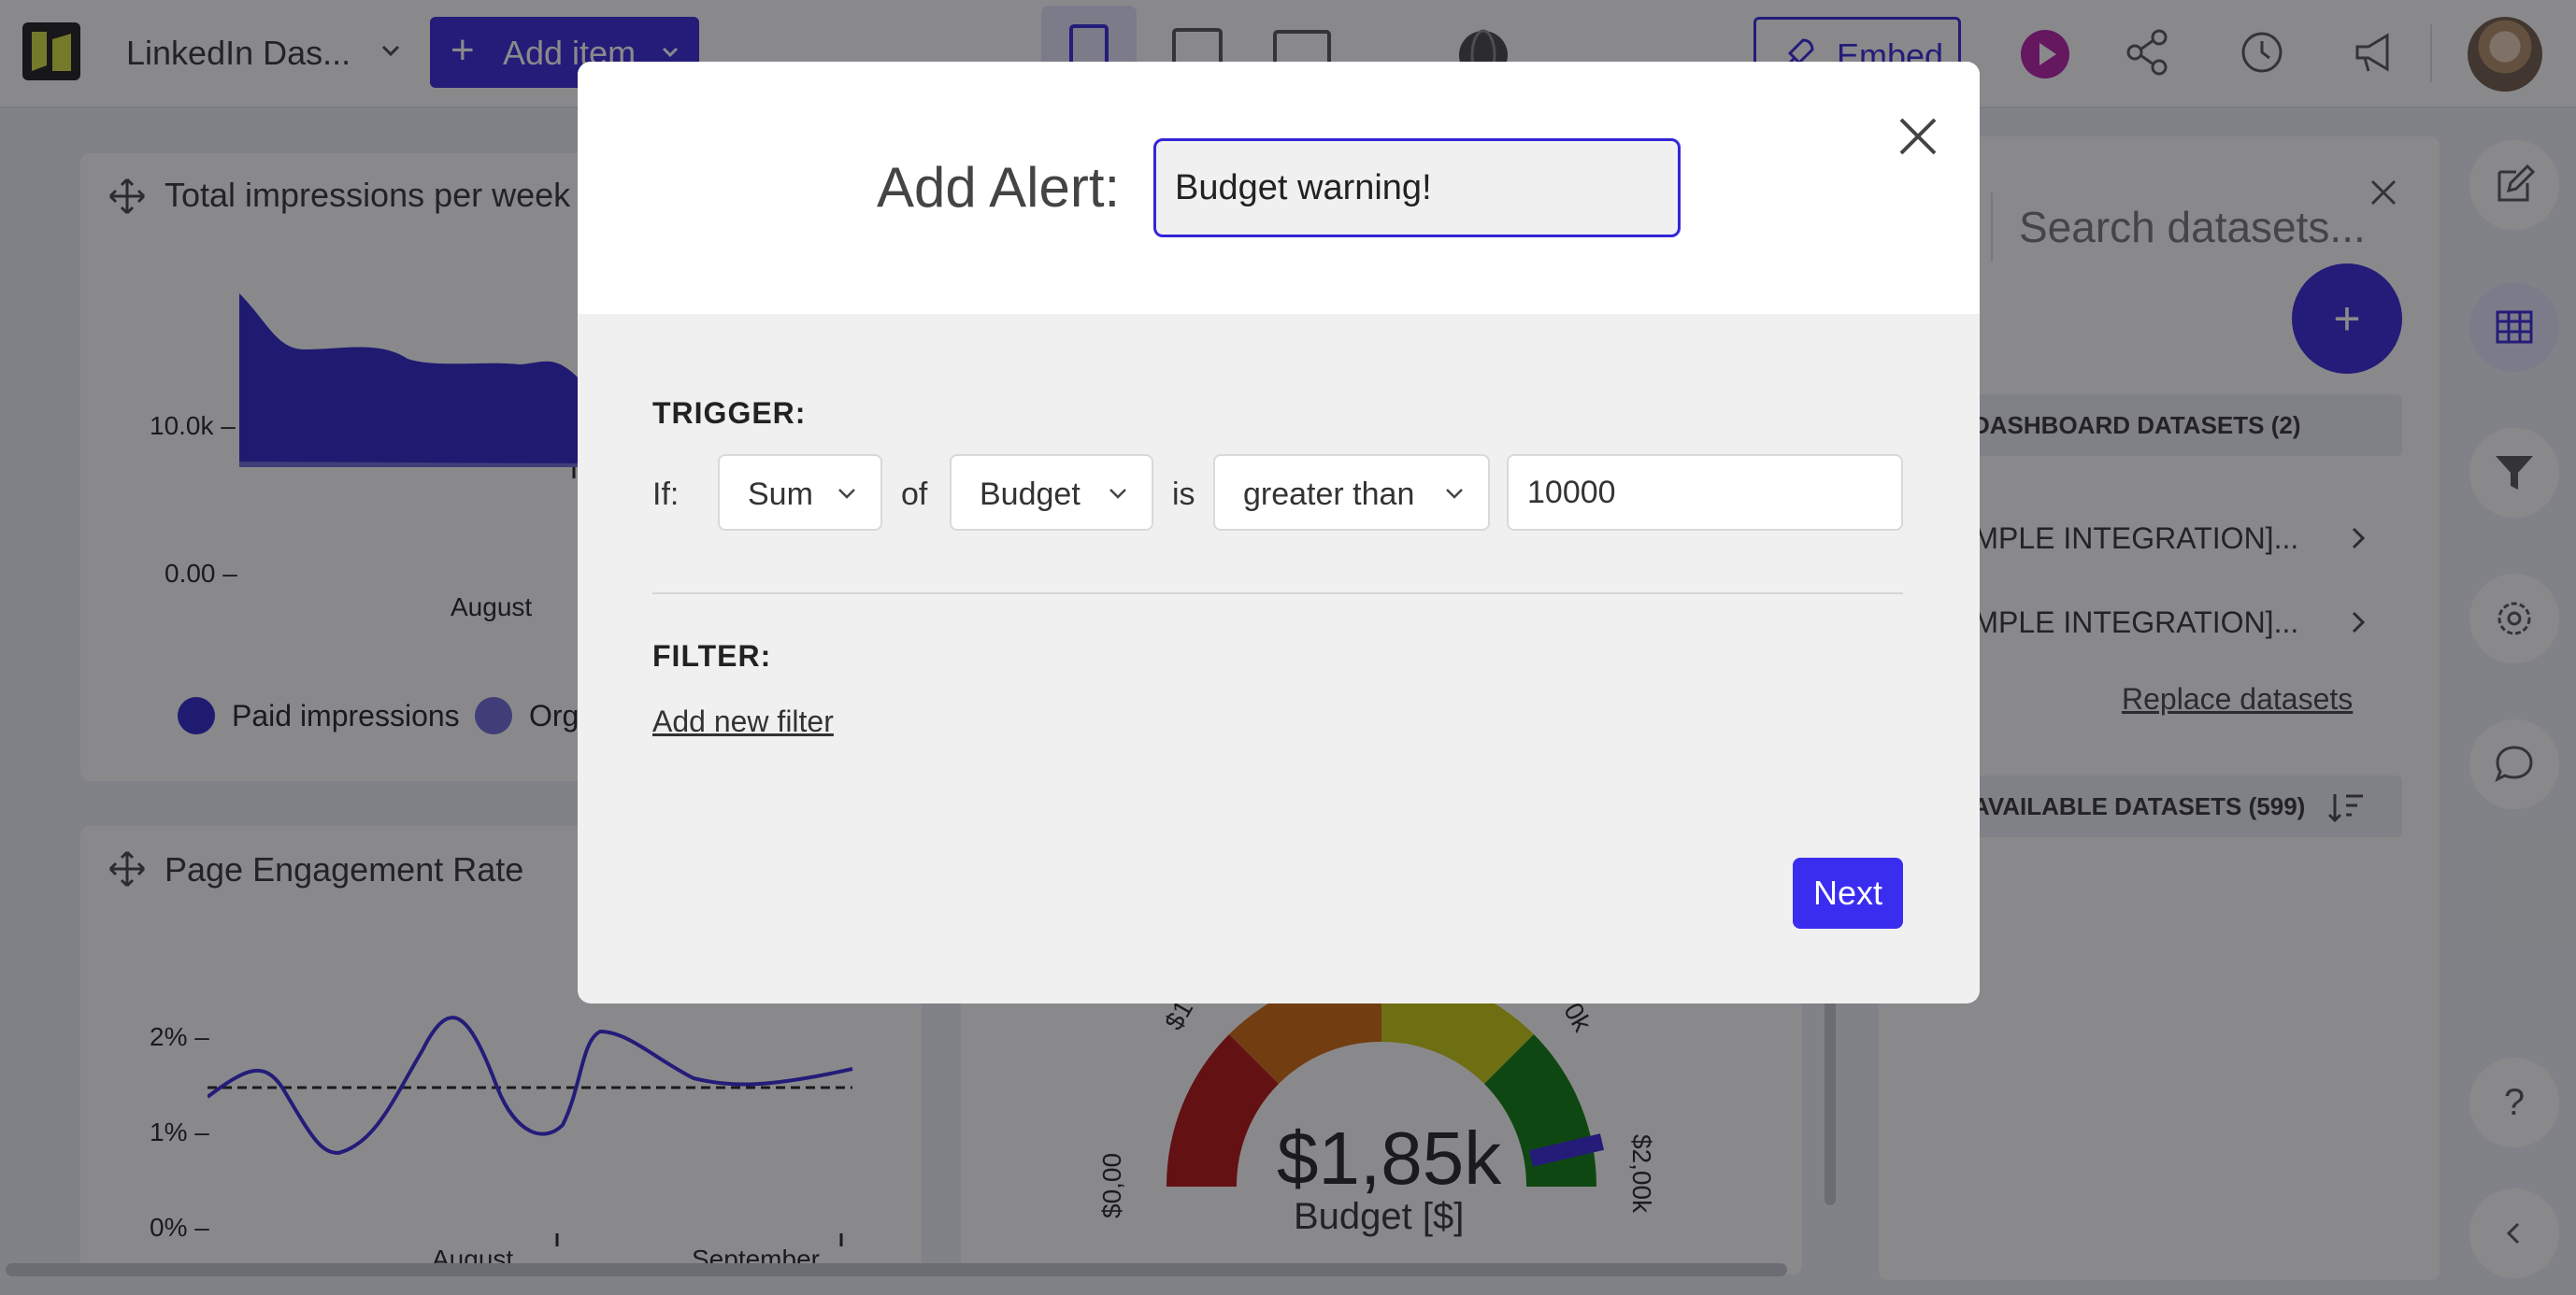 Image resolution: width=2576 pixels, height=1295 pixels. What do you see at coordinates (1329, 495) in the screenshot?
I see `operator-value: greater than` at bounding box center [1329, 495].